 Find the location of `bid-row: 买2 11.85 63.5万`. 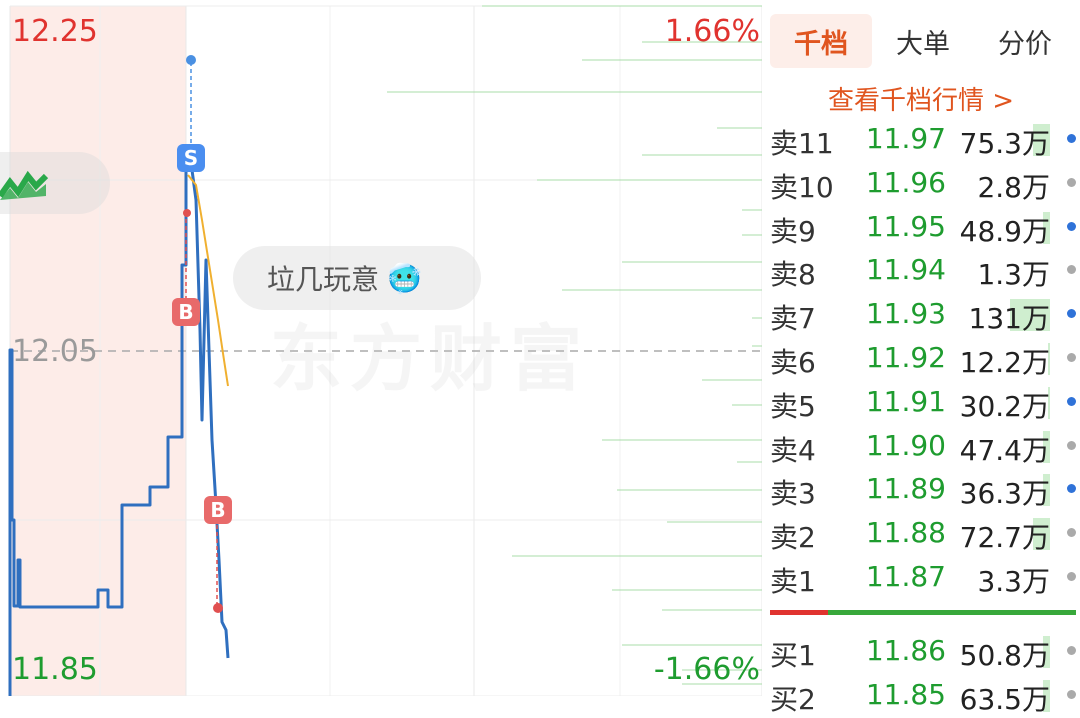

bid-row: 买2 11.85 63.5万 is located at coordinates (925, 695).